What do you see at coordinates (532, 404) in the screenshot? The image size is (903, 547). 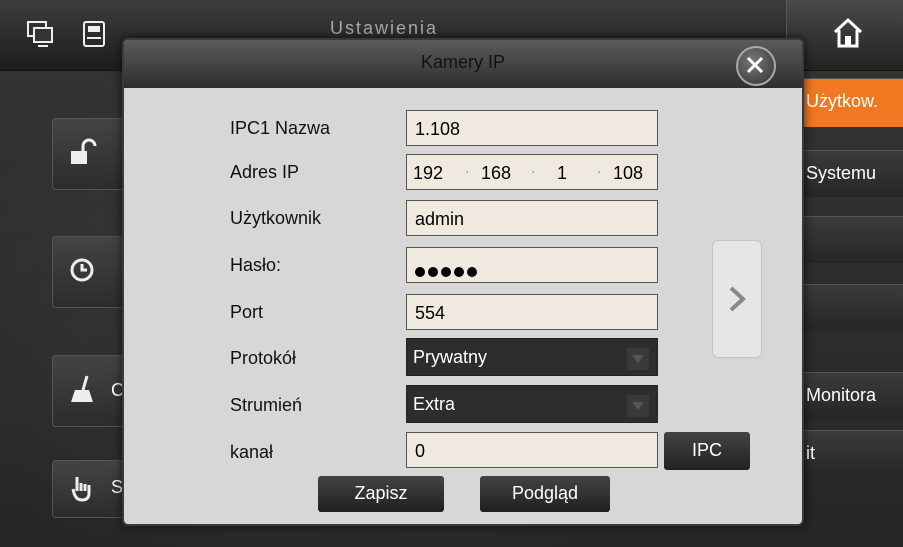 I see `stream-select: Extra` at bounding box center [532, 404].